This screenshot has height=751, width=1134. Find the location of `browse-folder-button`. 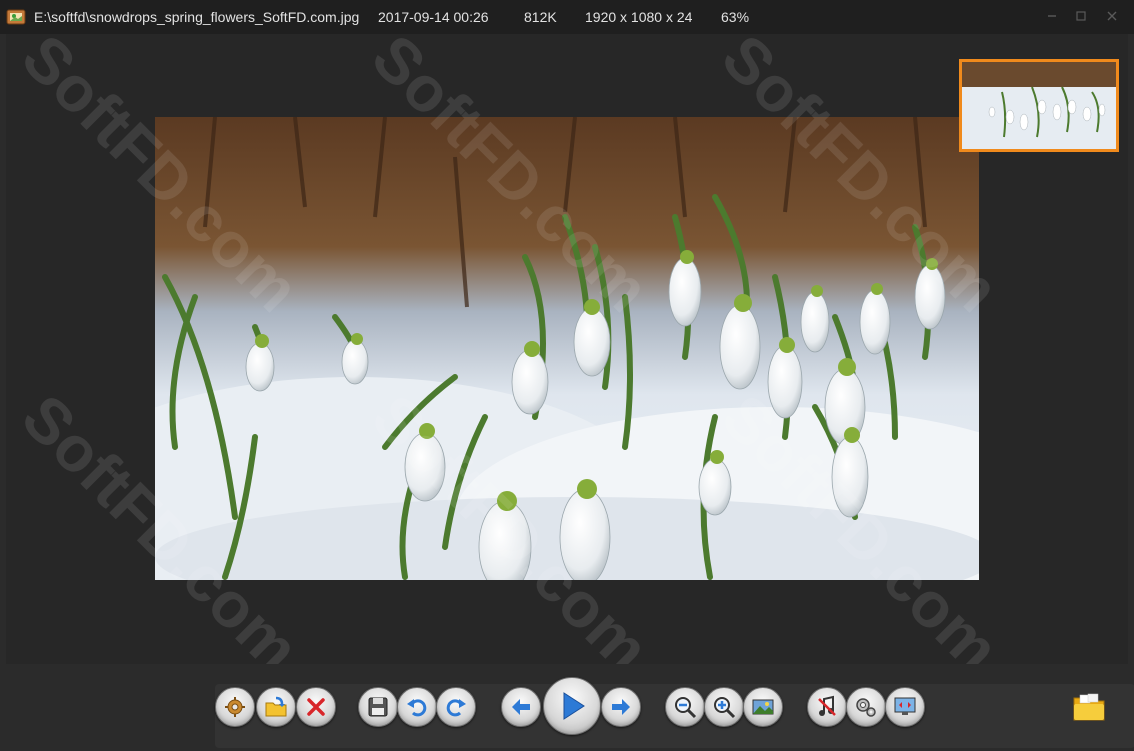

browse-folder-button is located at coordinates (1089, 707).